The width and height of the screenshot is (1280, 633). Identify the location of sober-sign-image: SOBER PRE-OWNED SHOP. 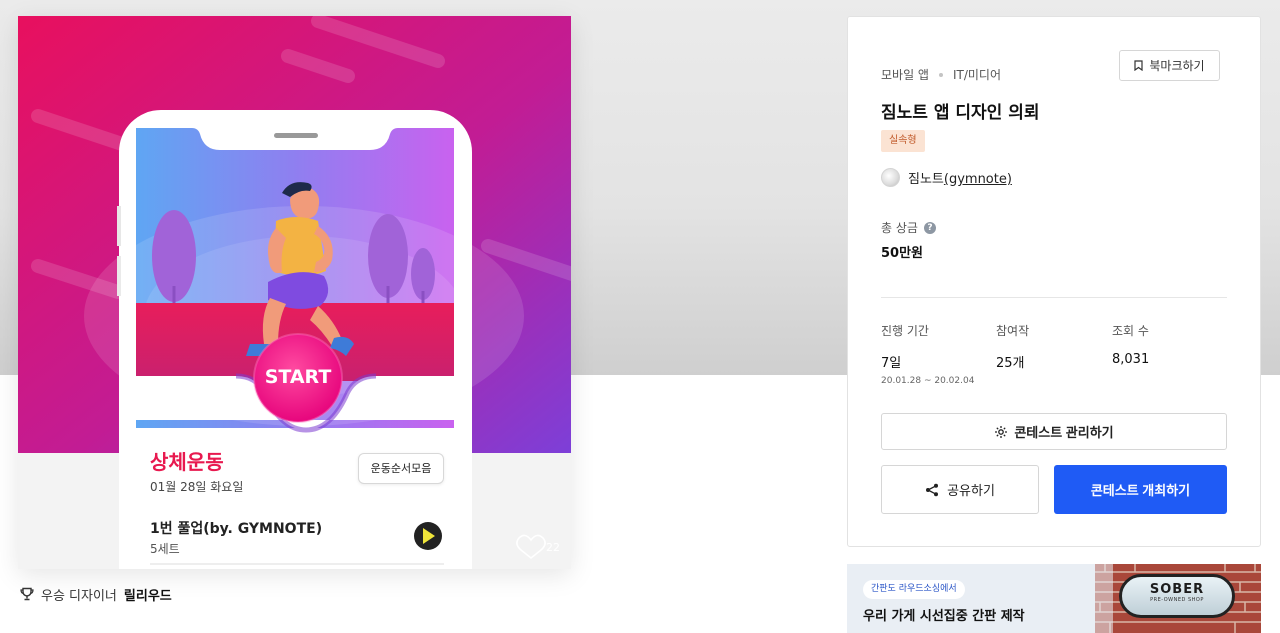
(1177, 596).